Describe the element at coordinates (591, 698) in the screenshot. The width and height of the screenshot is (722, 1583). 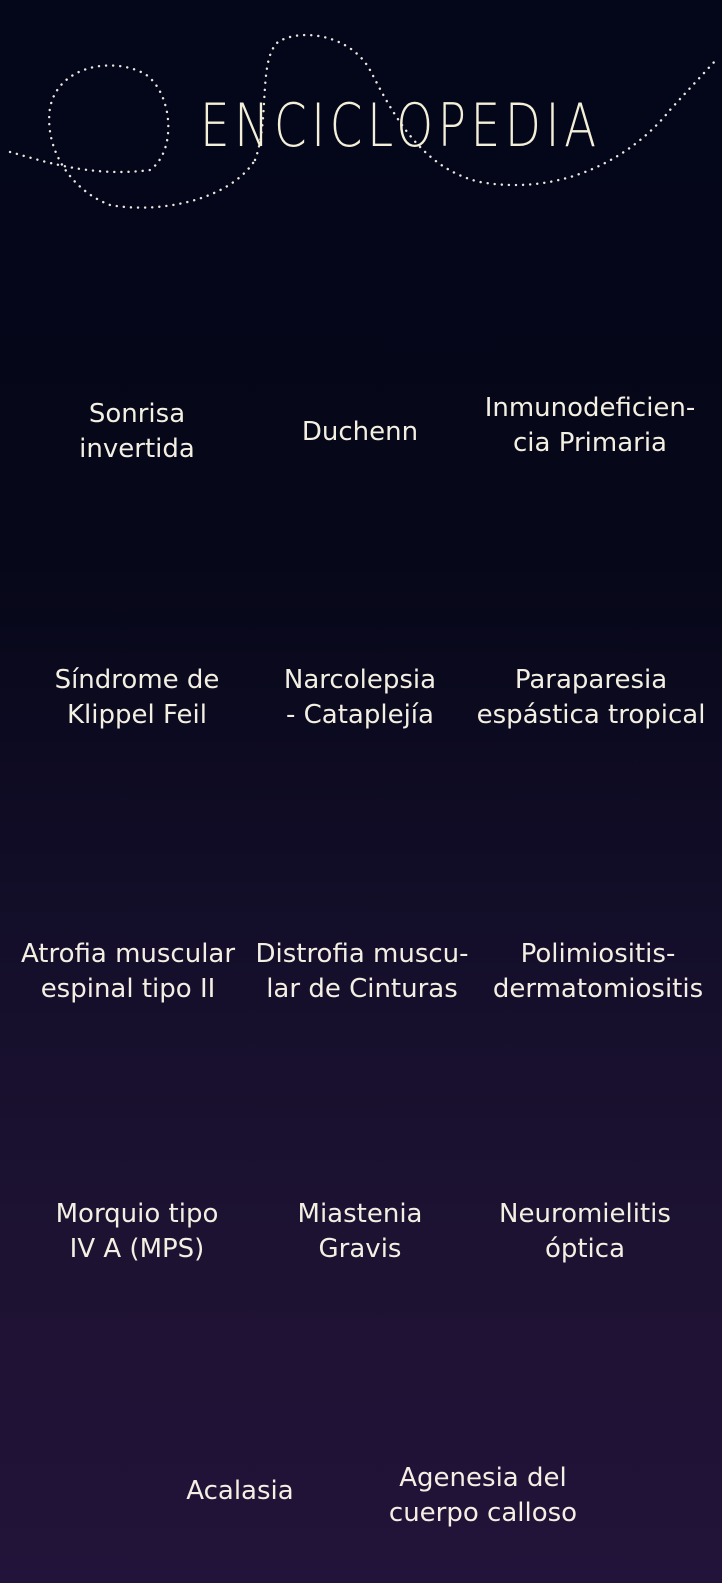
I see `topic-paraparesia-espastica-tropical: Paraparesia espástica tropical` at that location.